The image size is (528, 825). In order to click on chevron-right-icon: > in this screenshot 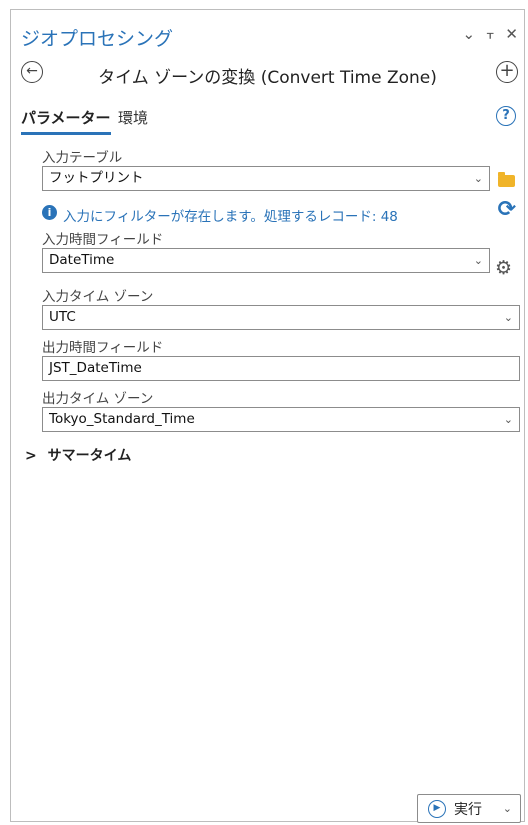, I will do `click(31, 456)`.